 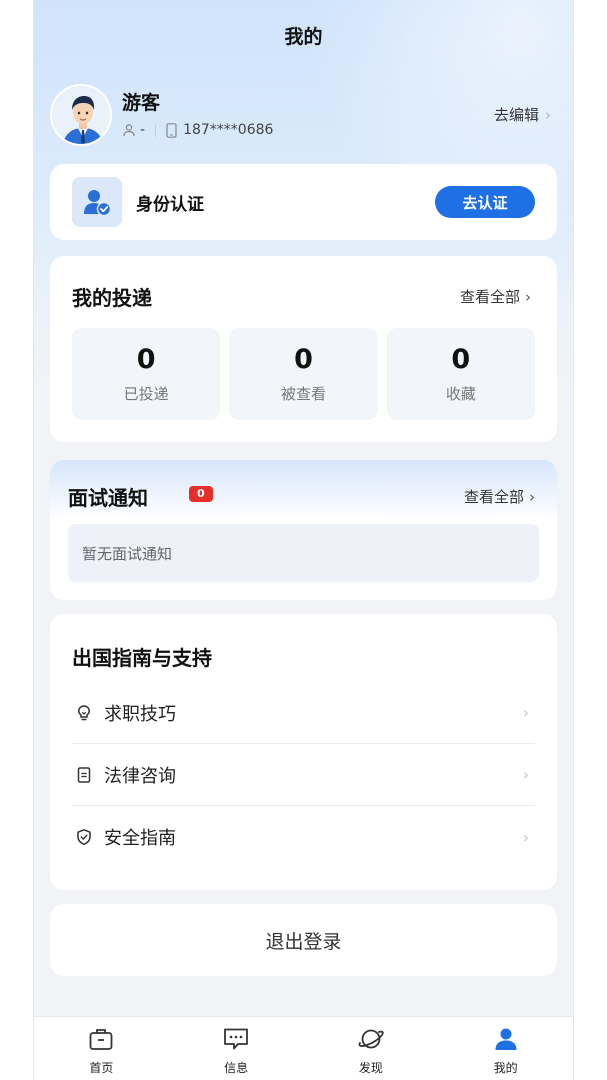 I want to click on lightbulb-icon, so click(x=84, y=713).